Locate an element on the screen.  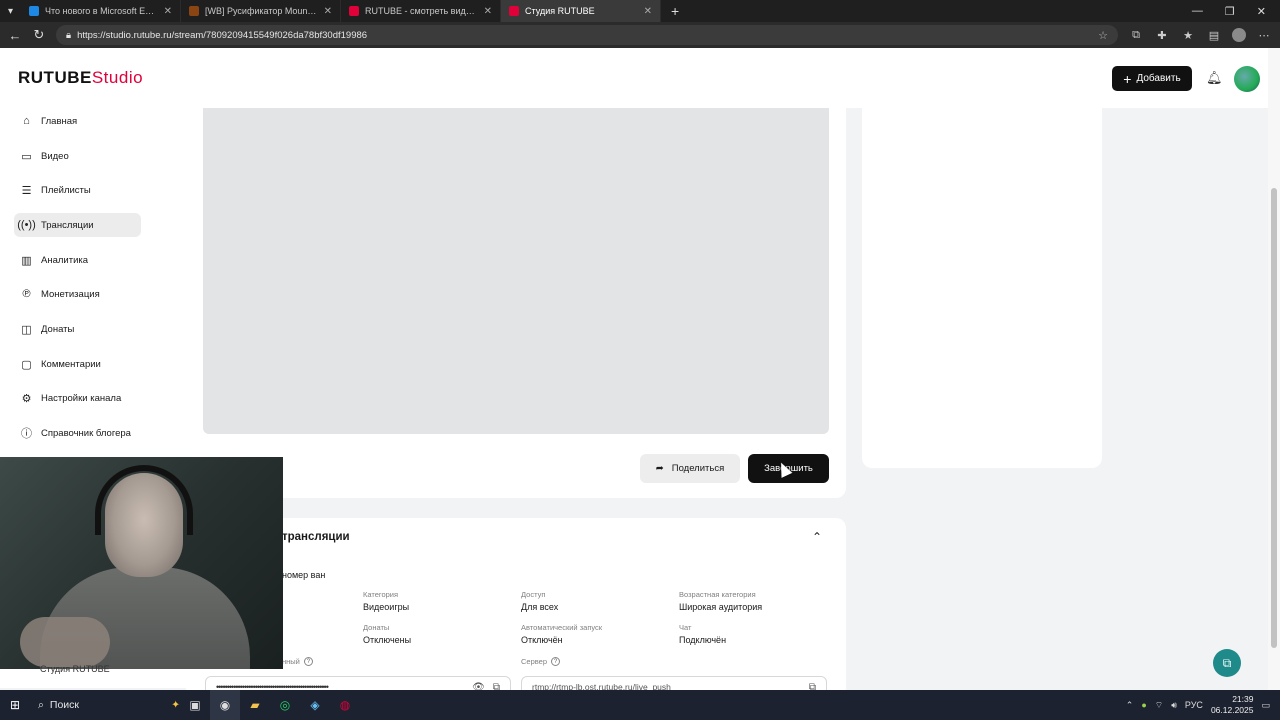
task-view-icon: ▣ is located at coordinates (195, 705).